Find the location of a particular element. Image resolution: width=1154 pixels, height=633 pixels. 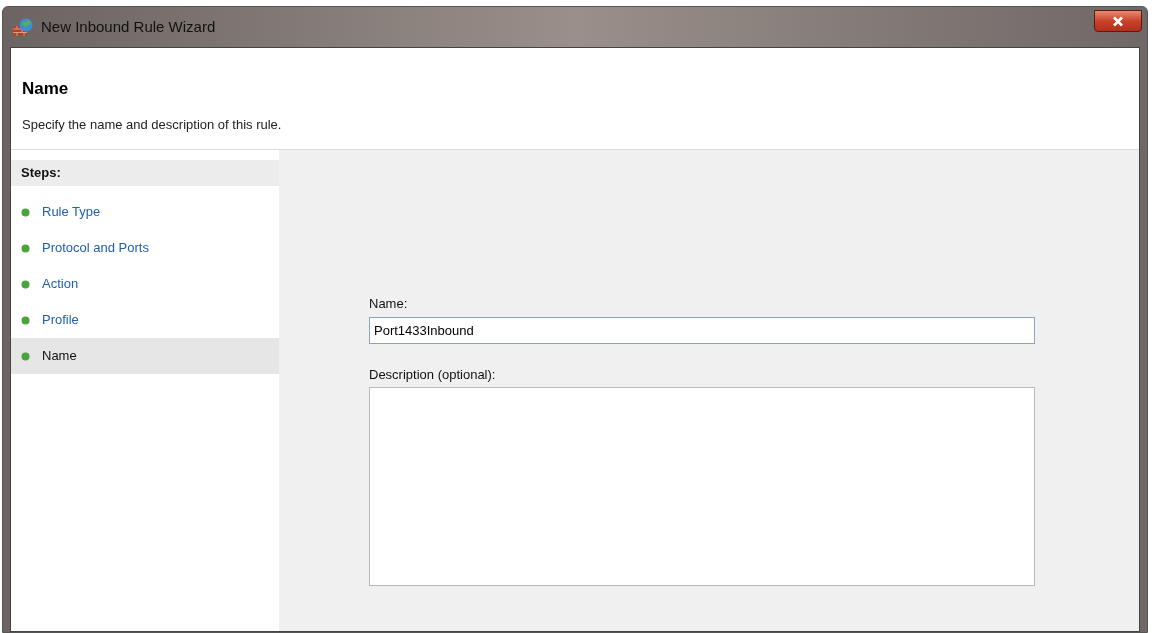

step-item: Profile is located at coordinates (145, 320).